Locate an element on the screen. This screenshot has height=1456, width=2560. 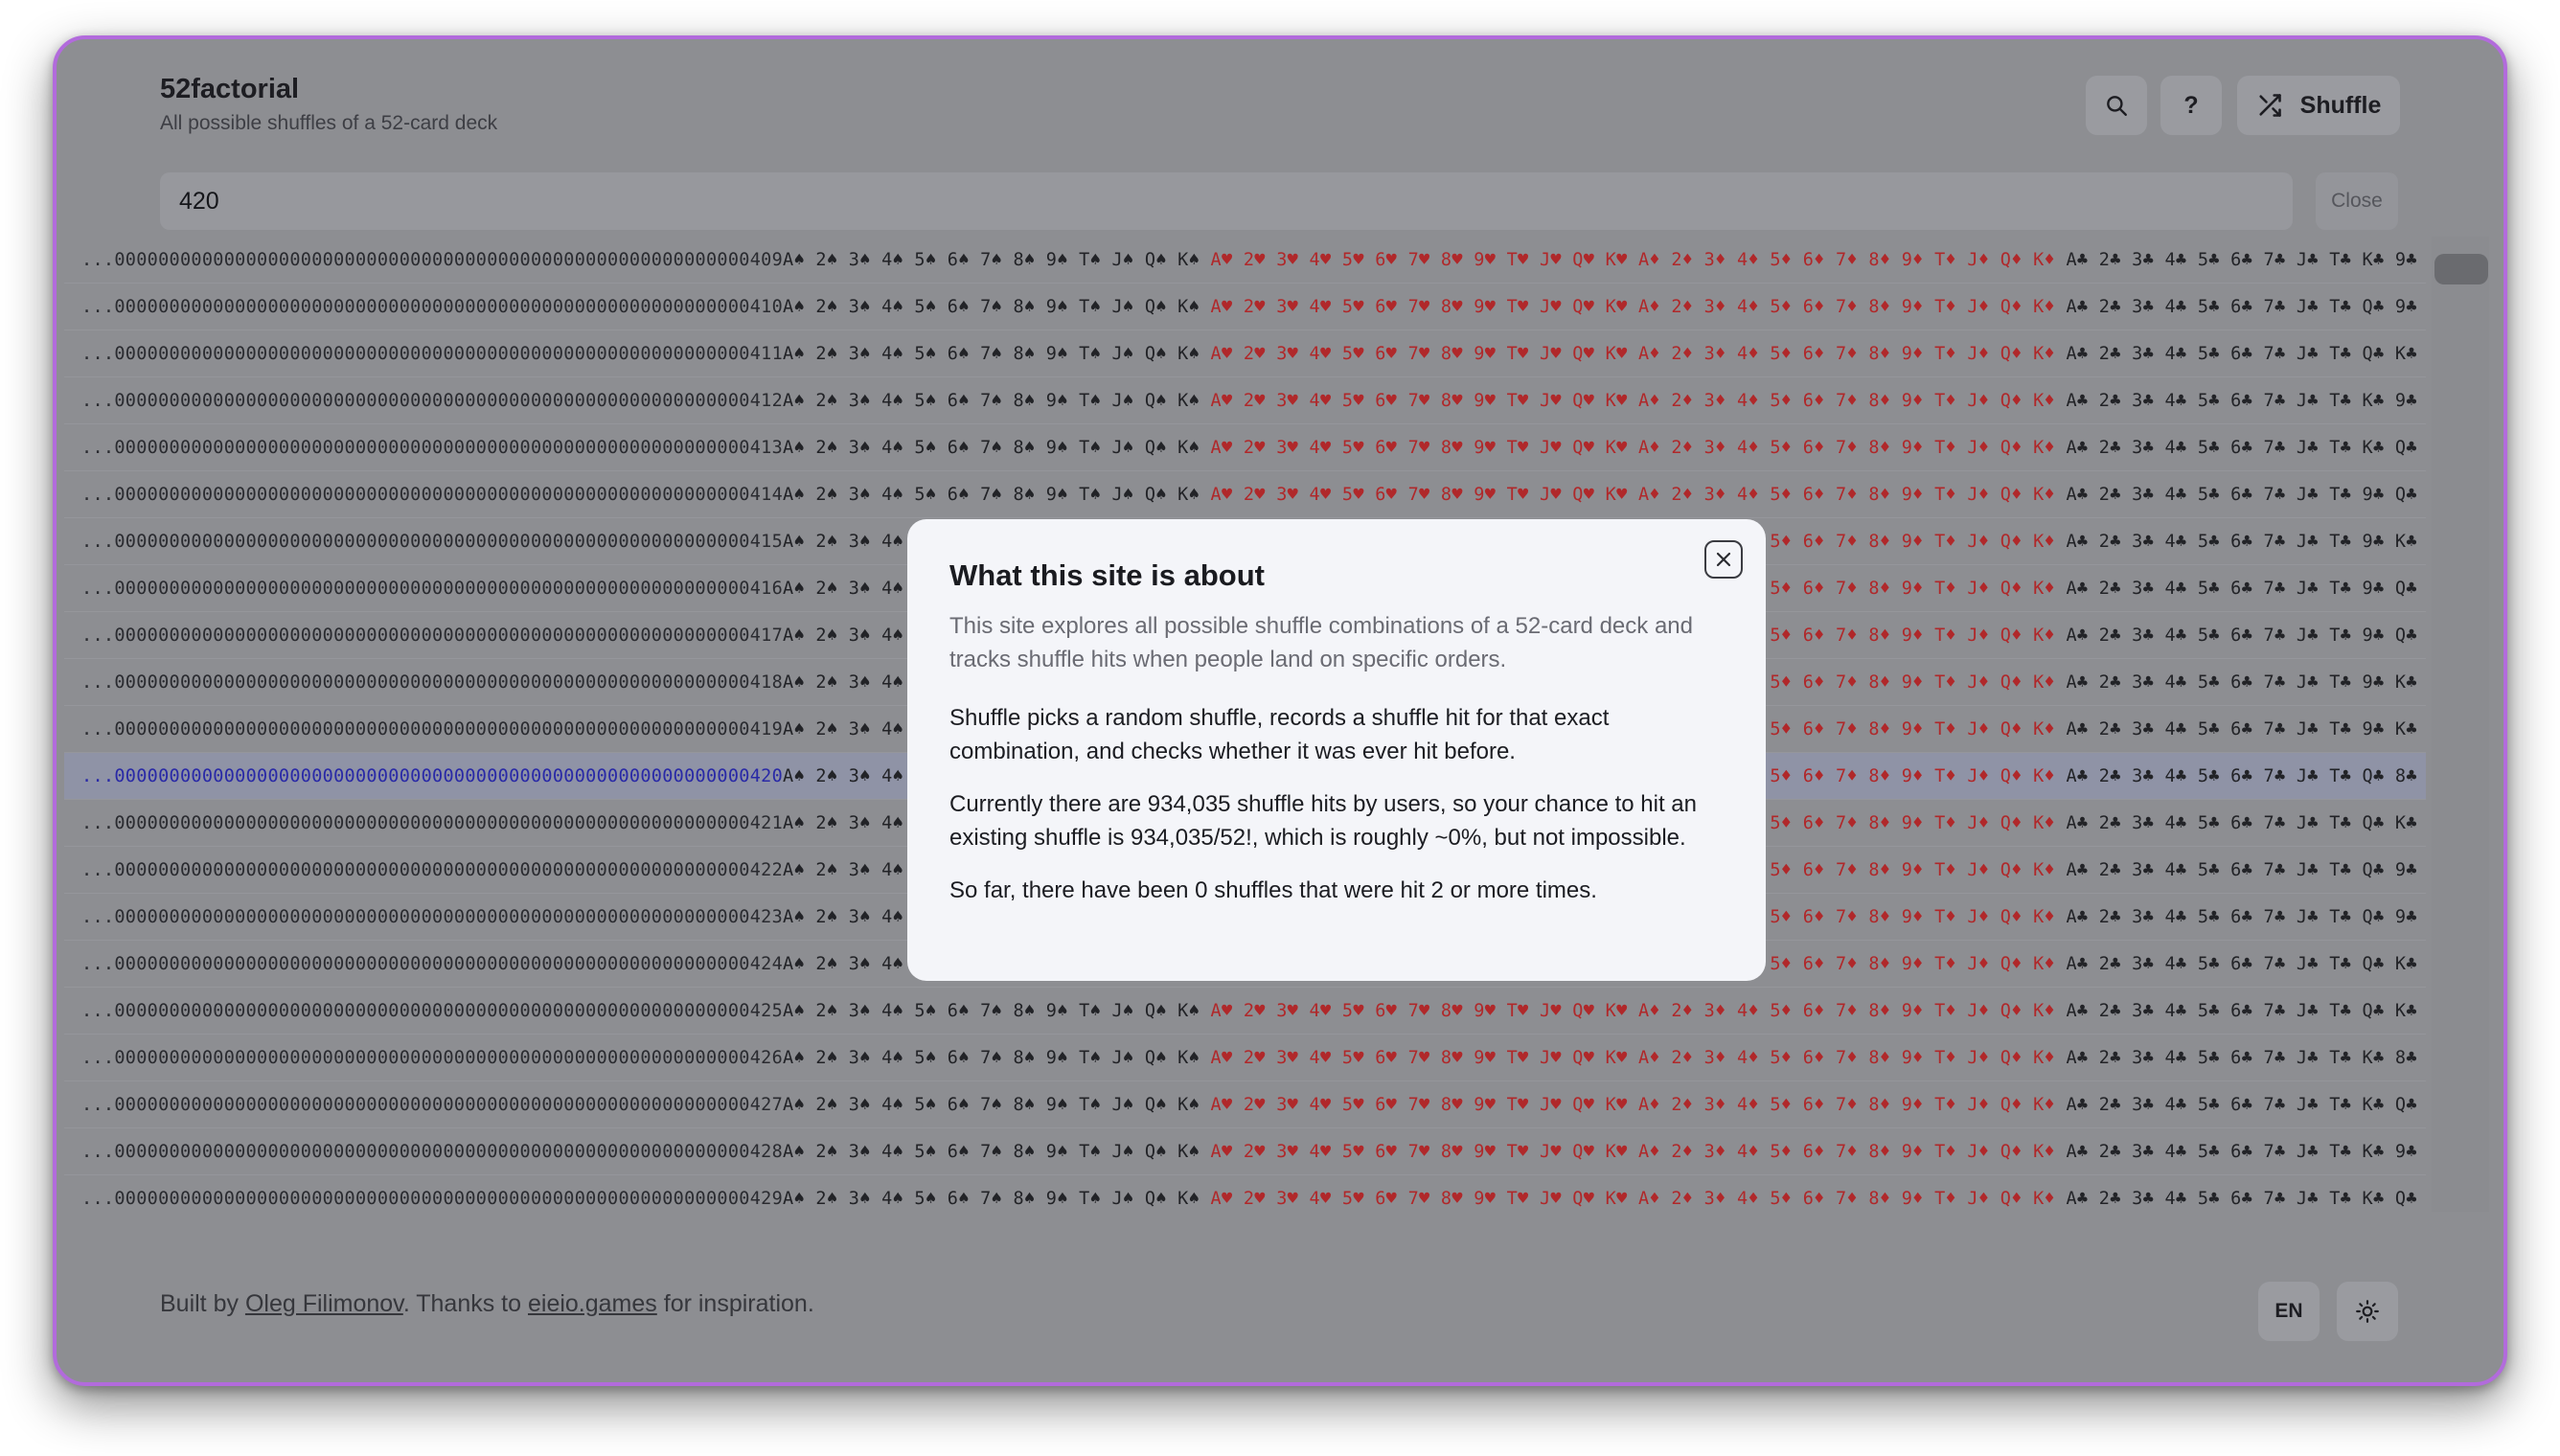
inspiration-link: eieio.games is located at coordinates (592, 1303).